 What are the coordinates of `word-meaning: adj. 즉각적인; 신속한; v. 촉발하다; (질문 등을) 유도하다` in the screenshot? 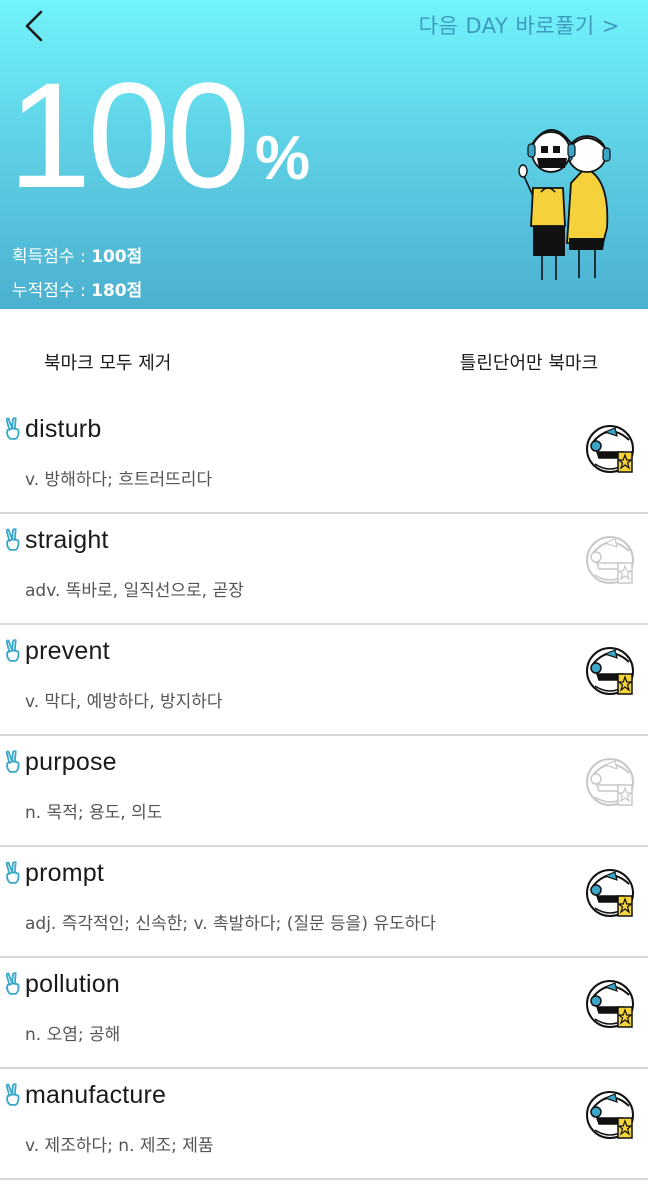 It's located at (230, 924).